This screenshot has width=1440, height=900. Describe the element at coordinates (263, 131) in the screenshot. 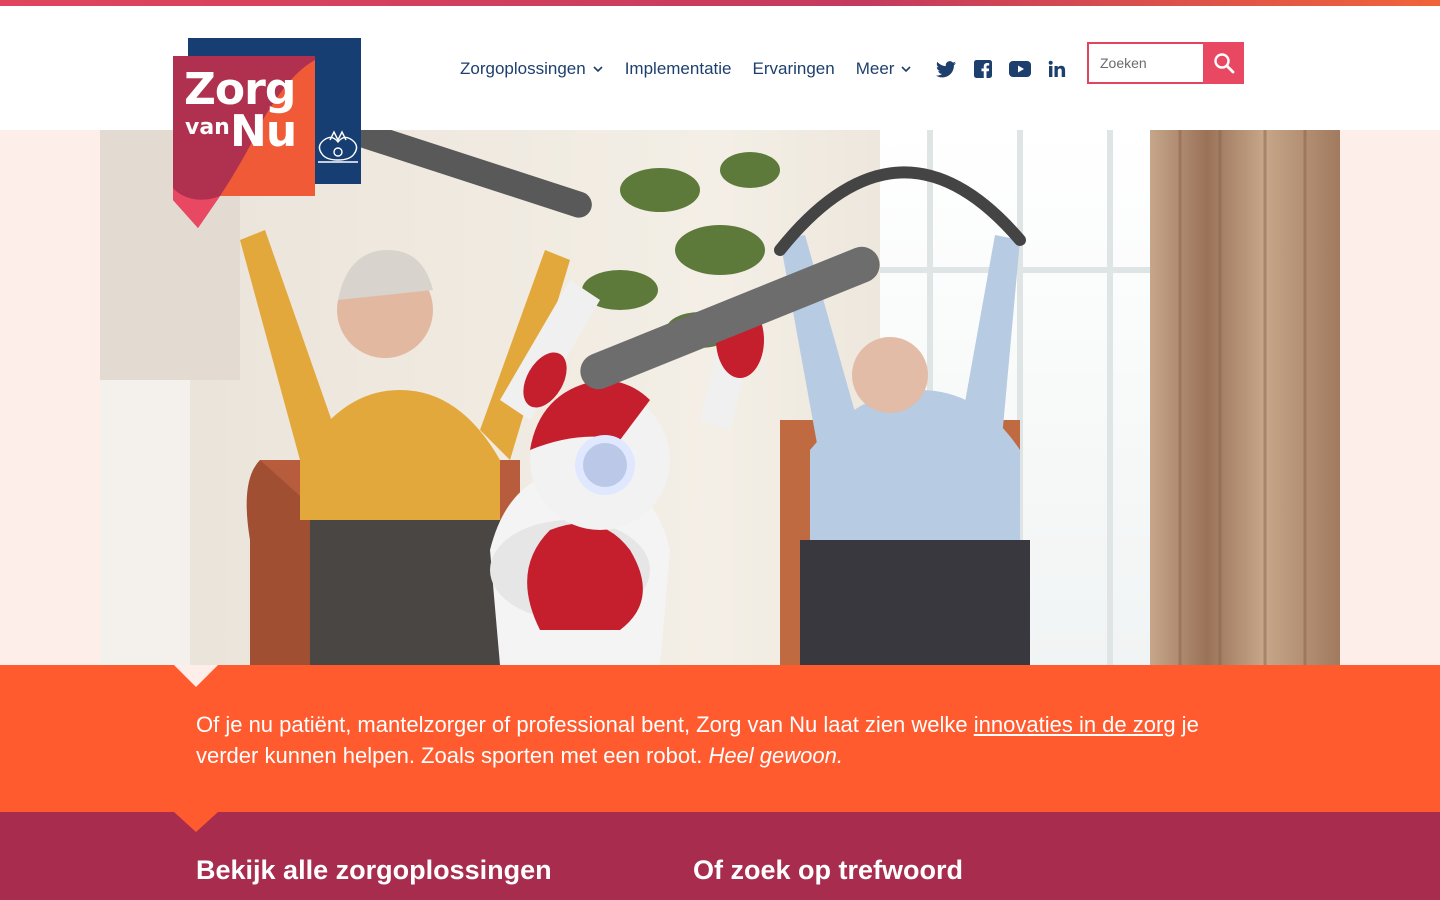

I see `svg-text: Nu` at that location.